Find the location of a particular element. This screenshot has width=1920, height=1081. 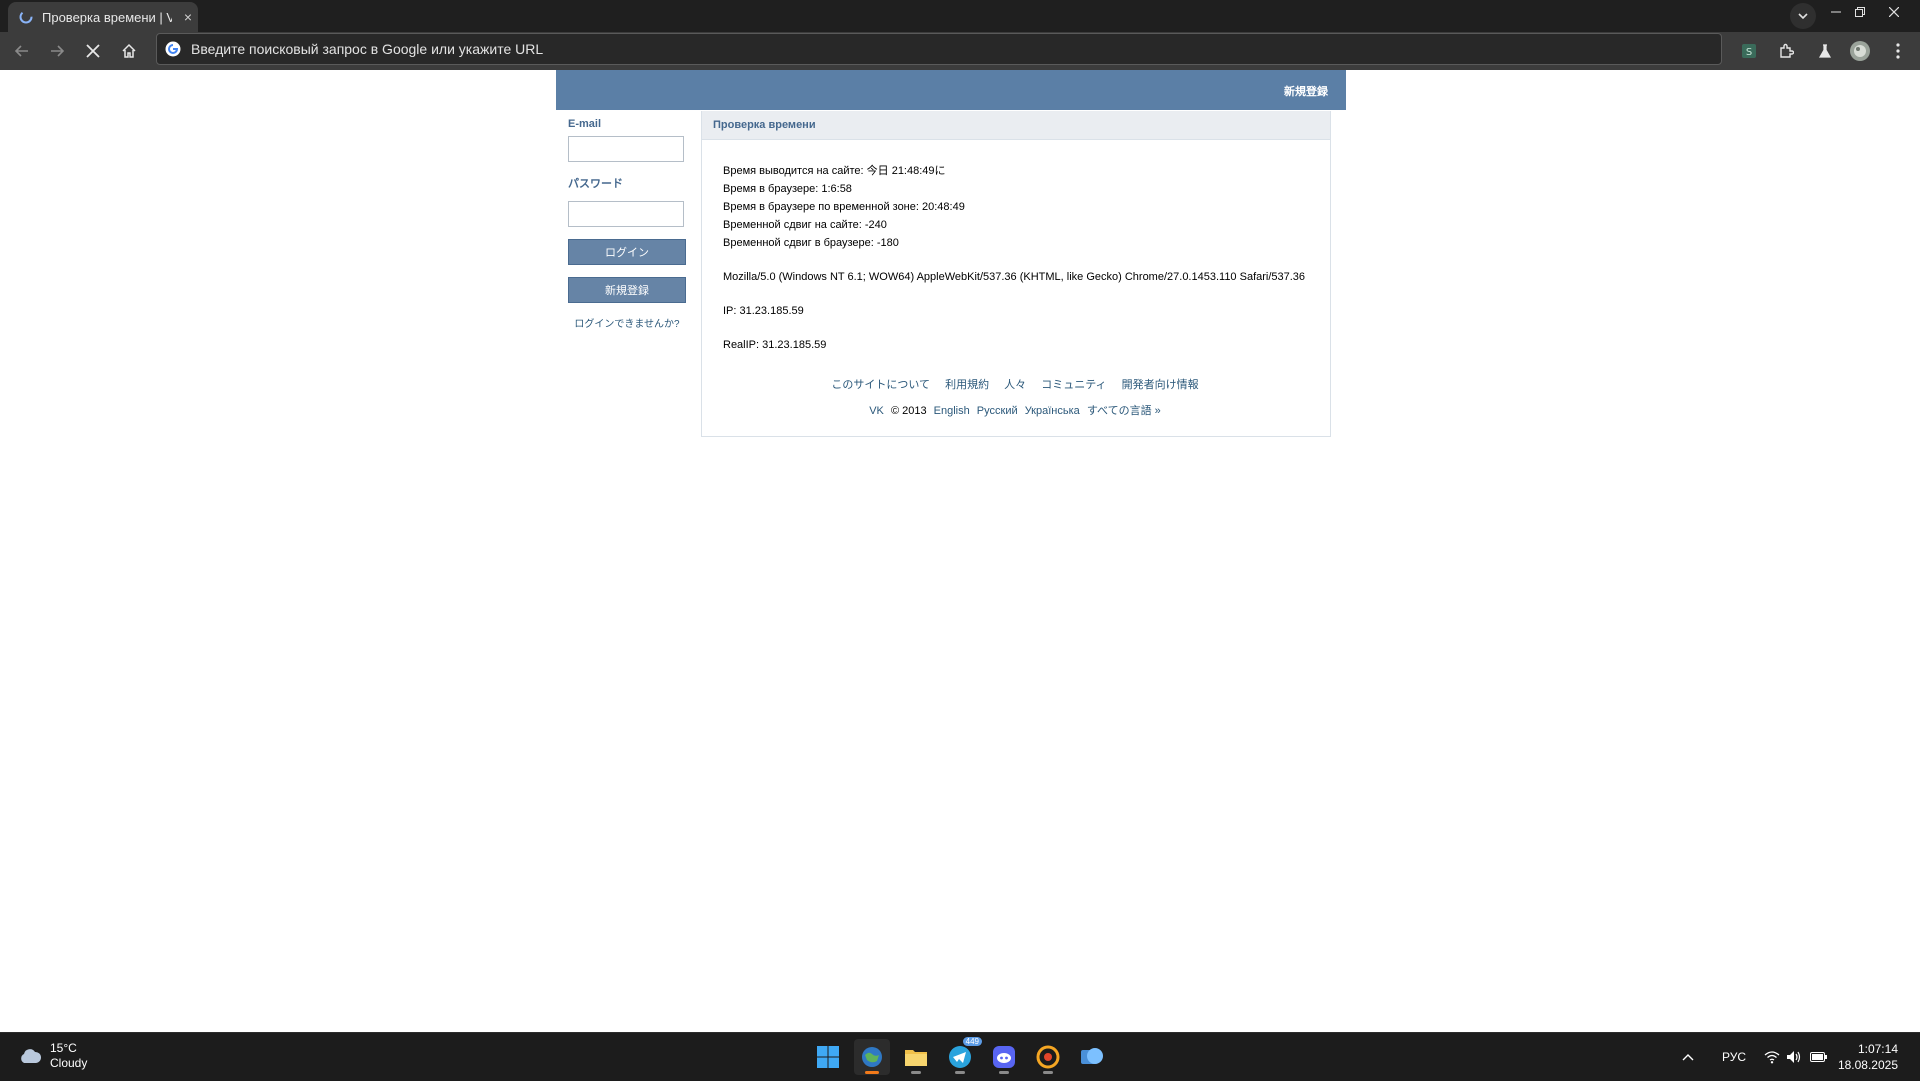

login-button: ログイン is located at coordinates (627, 252).